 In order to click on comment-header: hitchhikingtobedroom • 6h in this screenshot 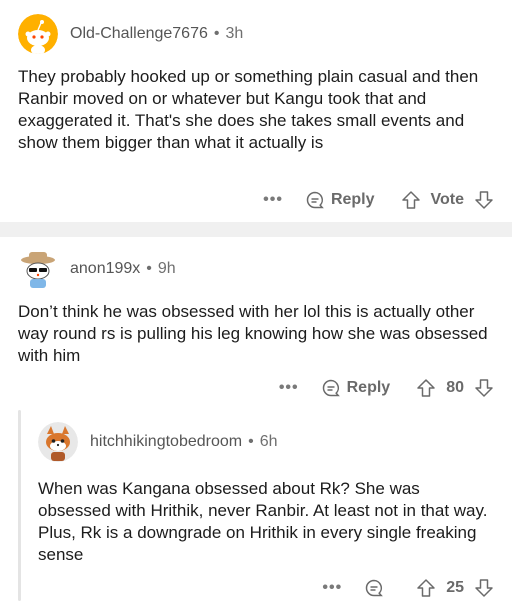, I will do `click(158, 442)`.